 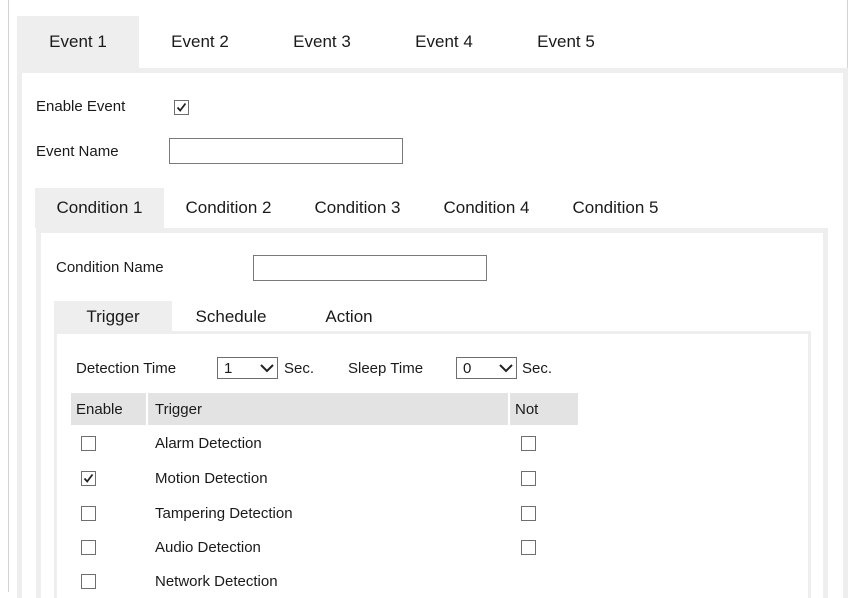 What do you see at coordinates (8, 296) in the screenshot?
I see `page-border-left` at bounding box center [8, 296].